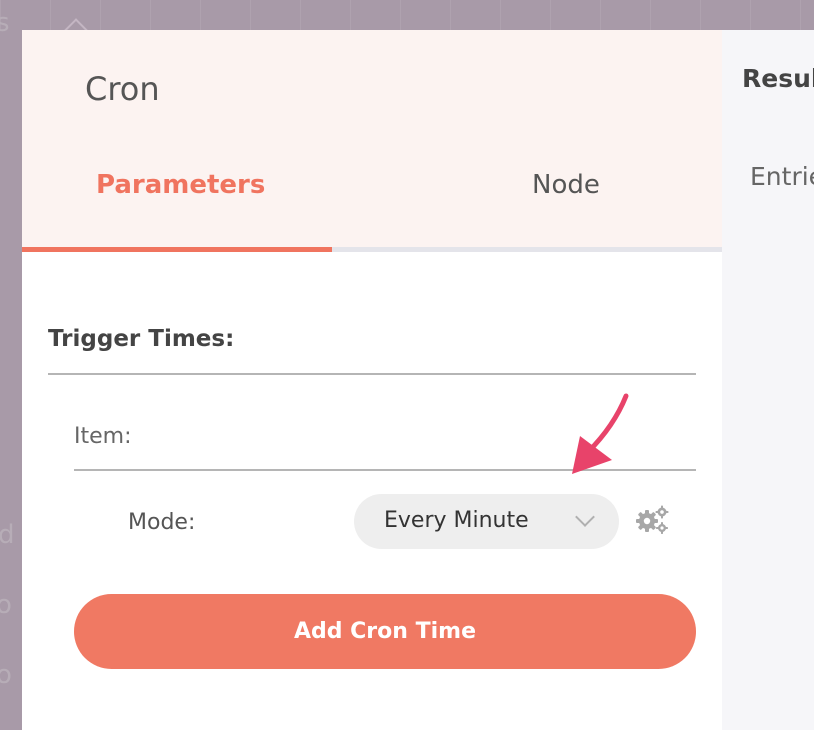 This screenshot has height=730, width=814. Describe the element at coordinates (778, 78) in the screenshot. I see `results-title: Resul` at that location.